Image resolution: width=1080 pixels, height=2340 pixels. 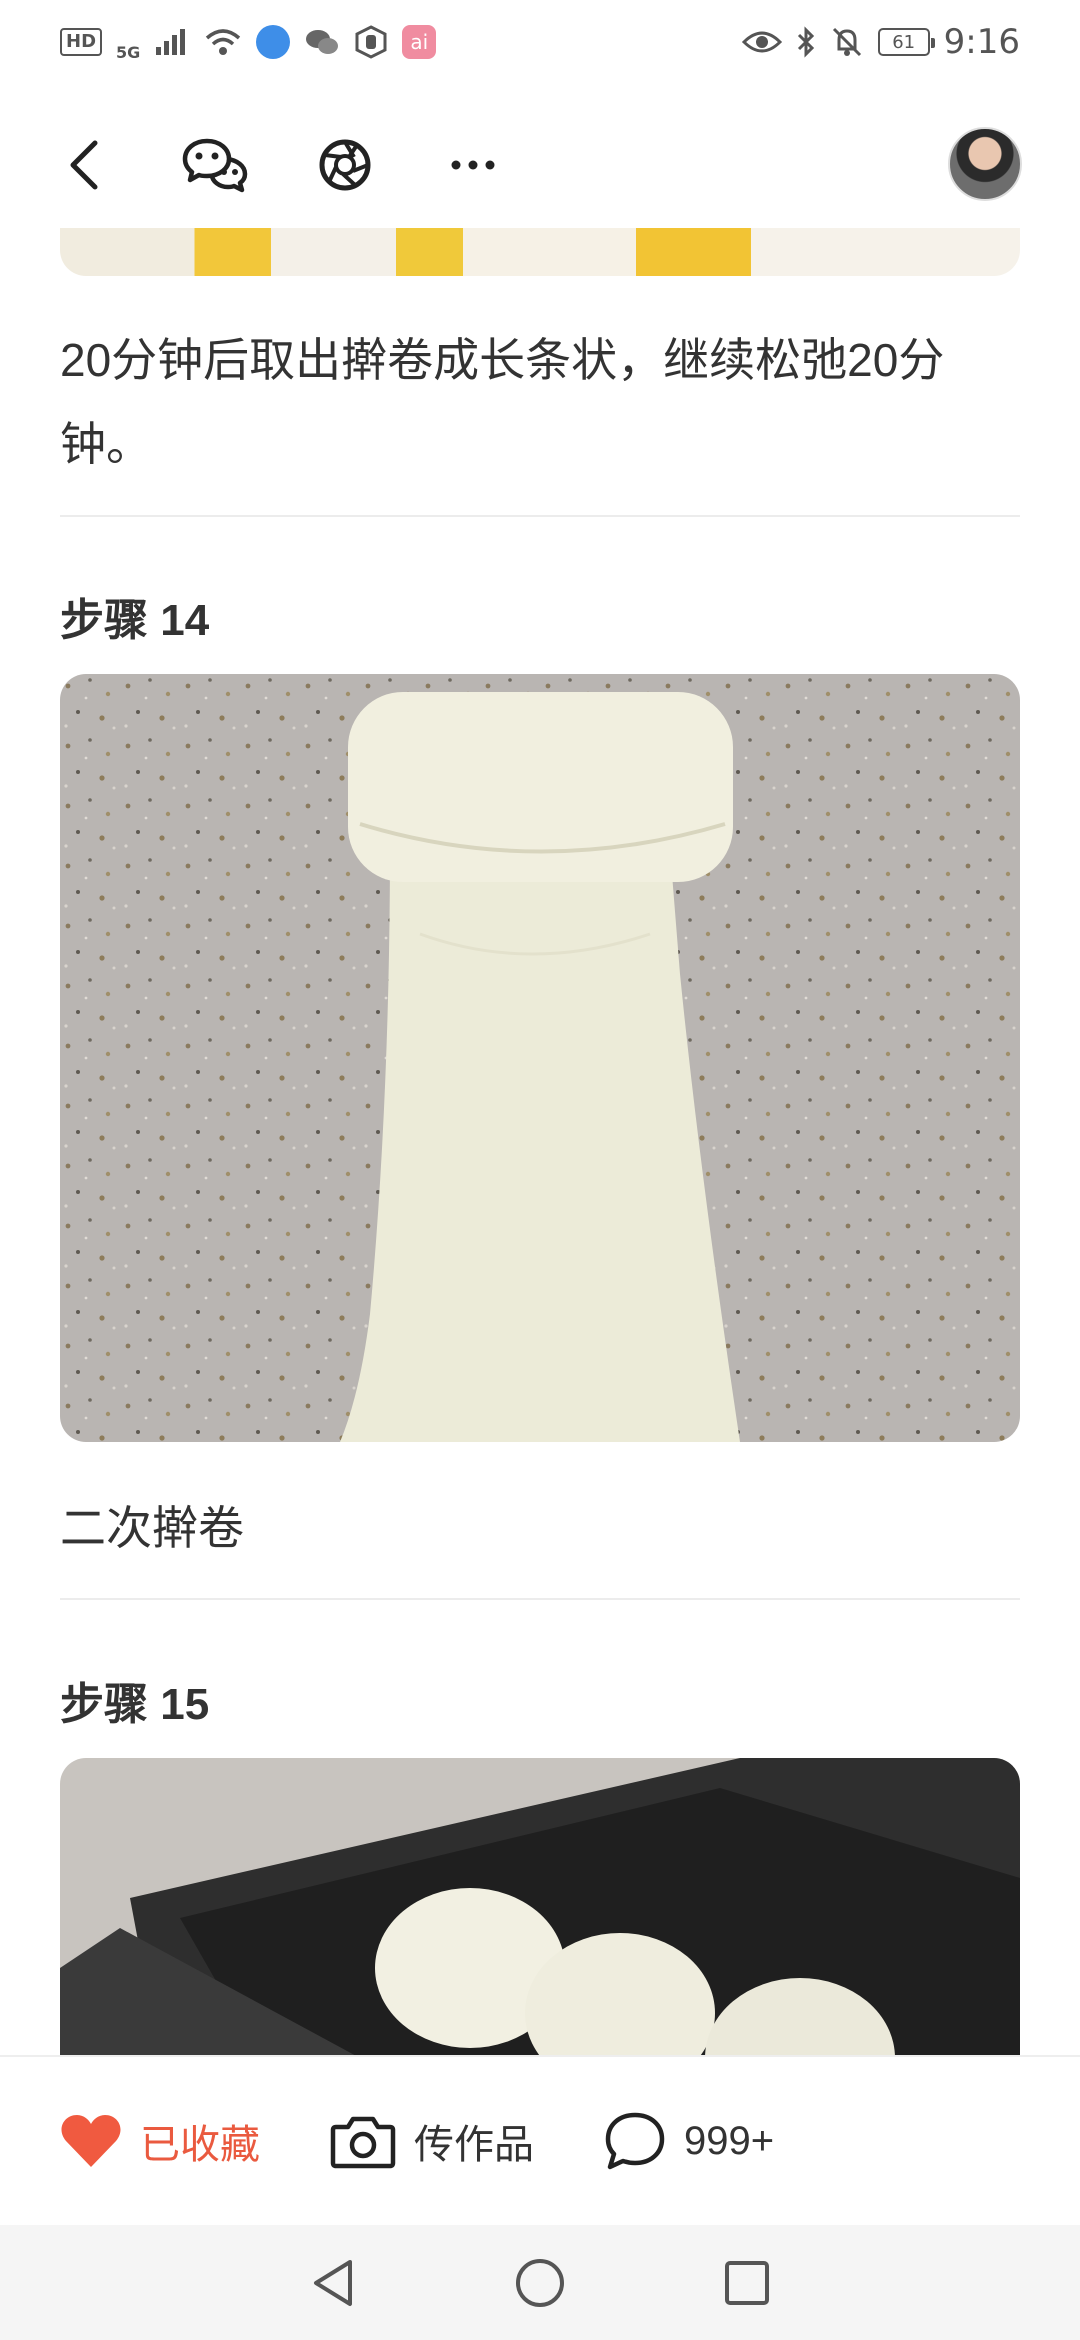 I want to click on nav-home-button, so click(x=540, y=2283).